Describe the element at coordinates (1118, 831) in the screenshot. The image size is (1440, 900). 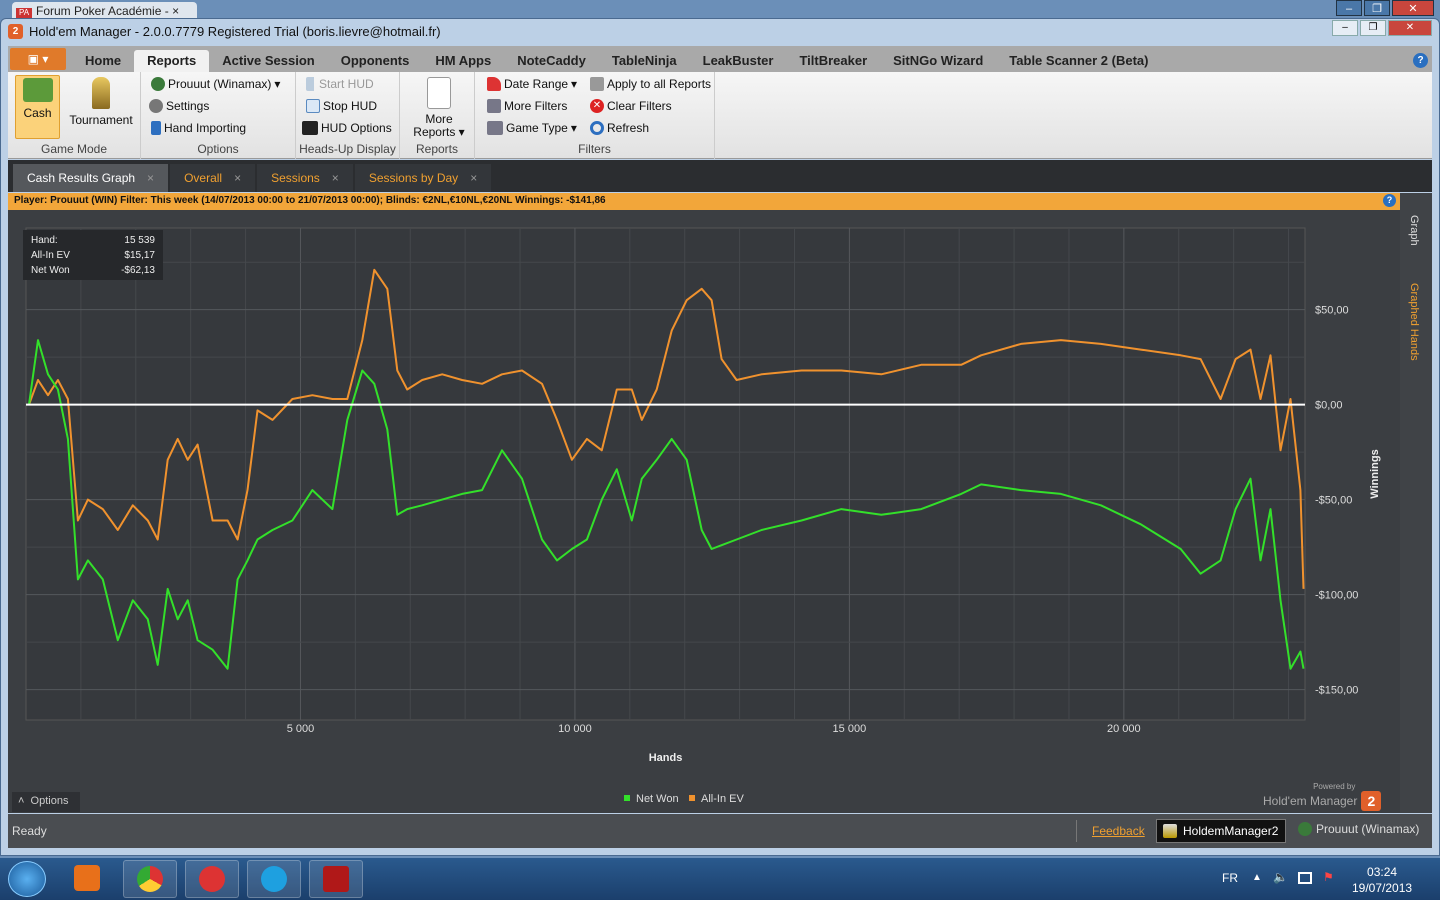
I see `feedback-link: Feedback` at that location.